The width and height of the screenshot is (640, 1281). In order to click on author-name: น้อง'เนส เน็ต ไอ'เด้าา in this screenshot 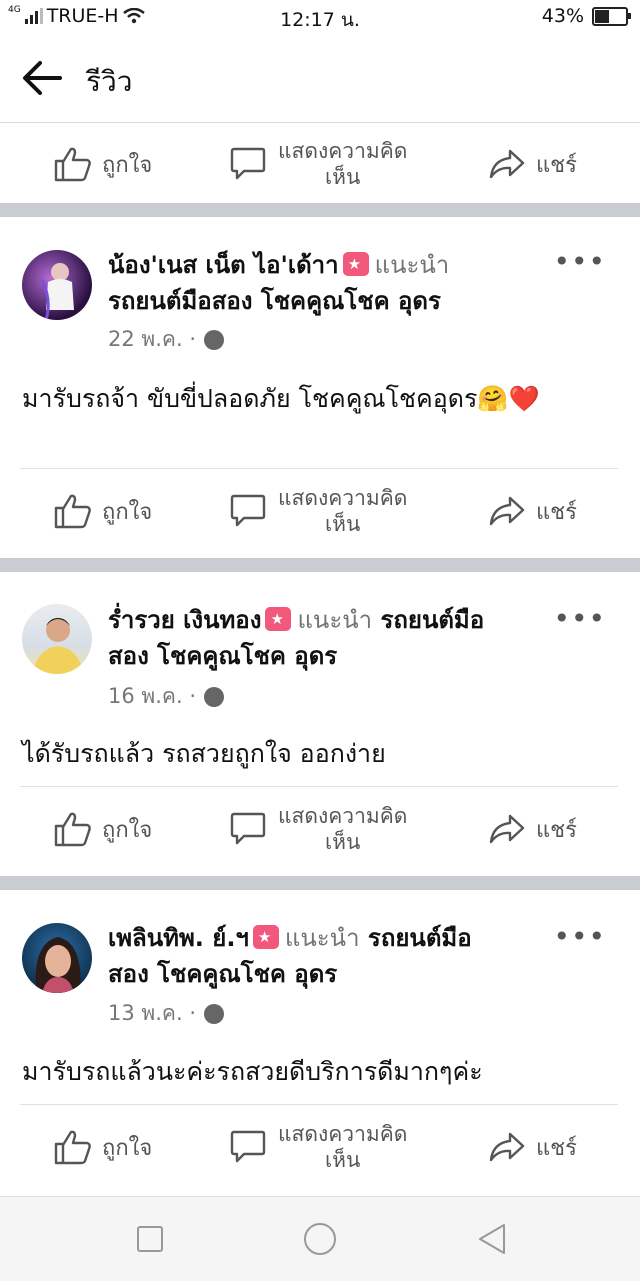, I will do `click(223, 265)`.